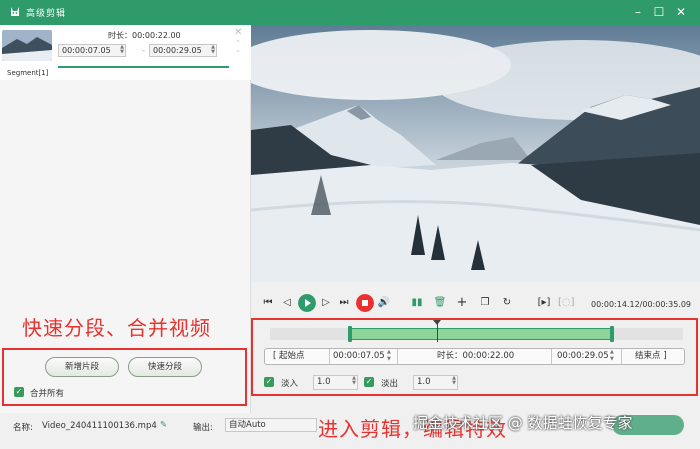 Image resolution: width=700 pixels, height=449 pixels. I want to click on fade-out-checkbox: ✓, so click(369, 382).